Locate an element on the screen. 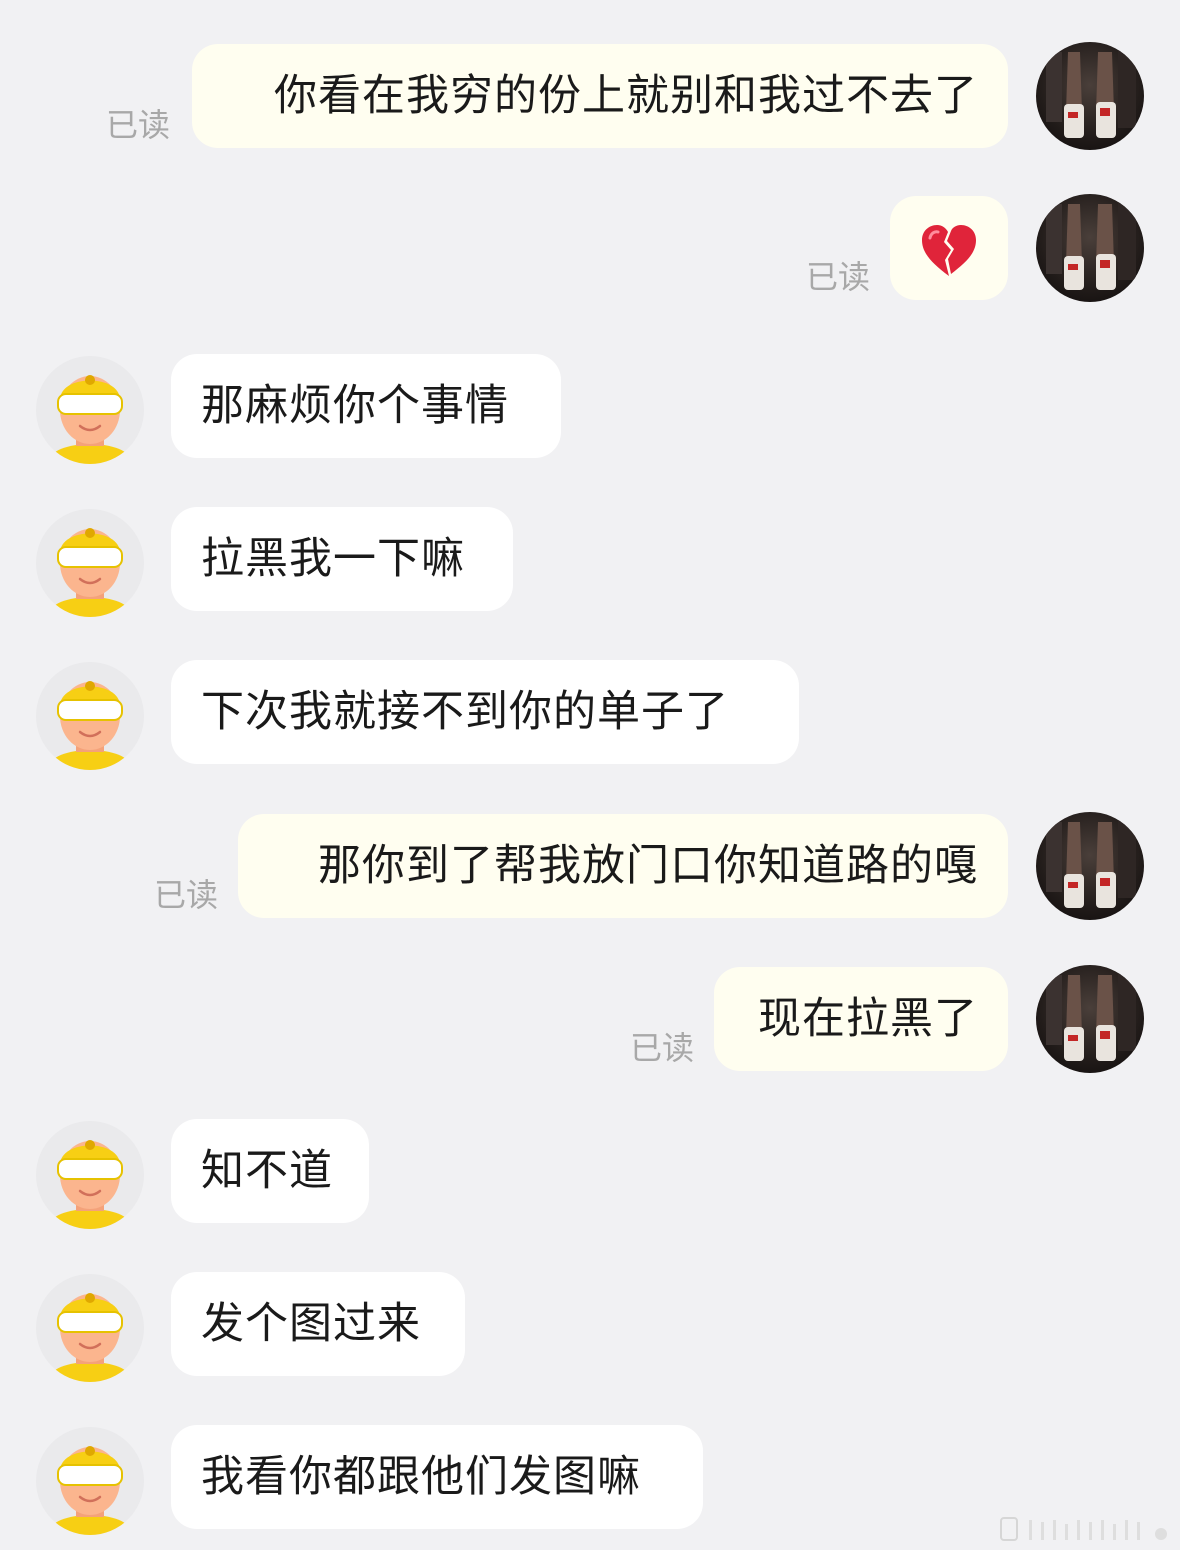 Image resolution: width=1180 pixels, height=1550 pixels. message-row: 拉黑我一下嘛 is located at coordinates (590, 562).